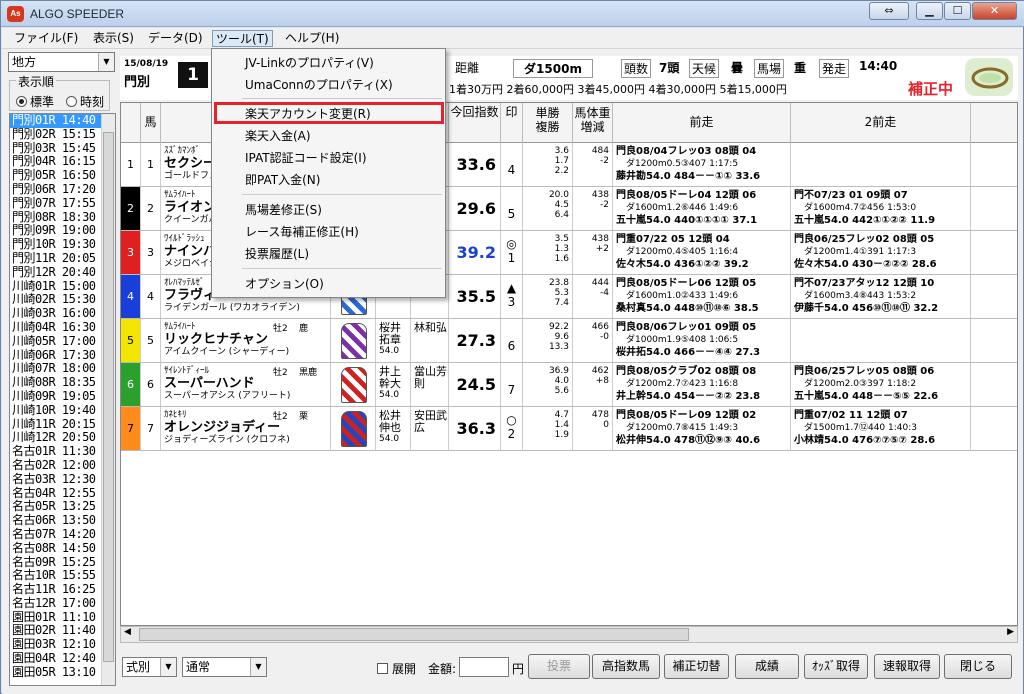  Describe the element at coordinates (512, 208) in the screenshot. I see `mark-cell: 5` at that location.